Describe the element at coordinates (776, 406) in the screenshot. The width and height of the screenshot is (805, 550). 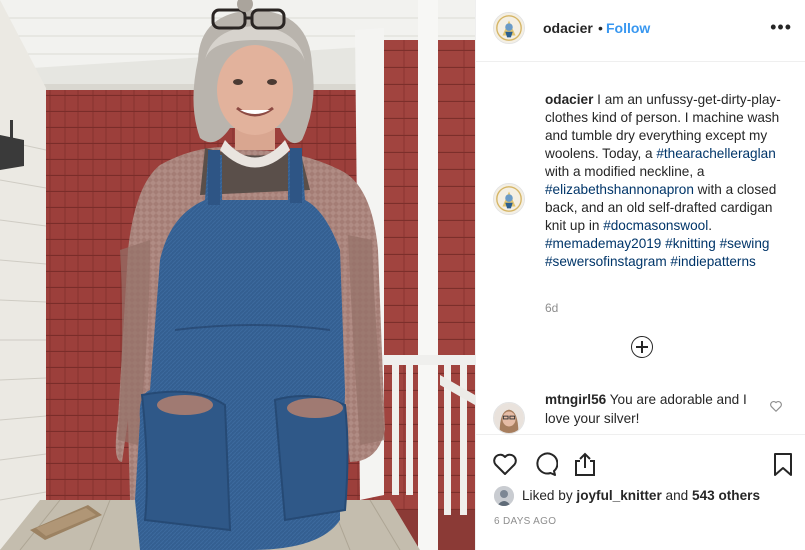
I see `comment-heart-icon` at that location.